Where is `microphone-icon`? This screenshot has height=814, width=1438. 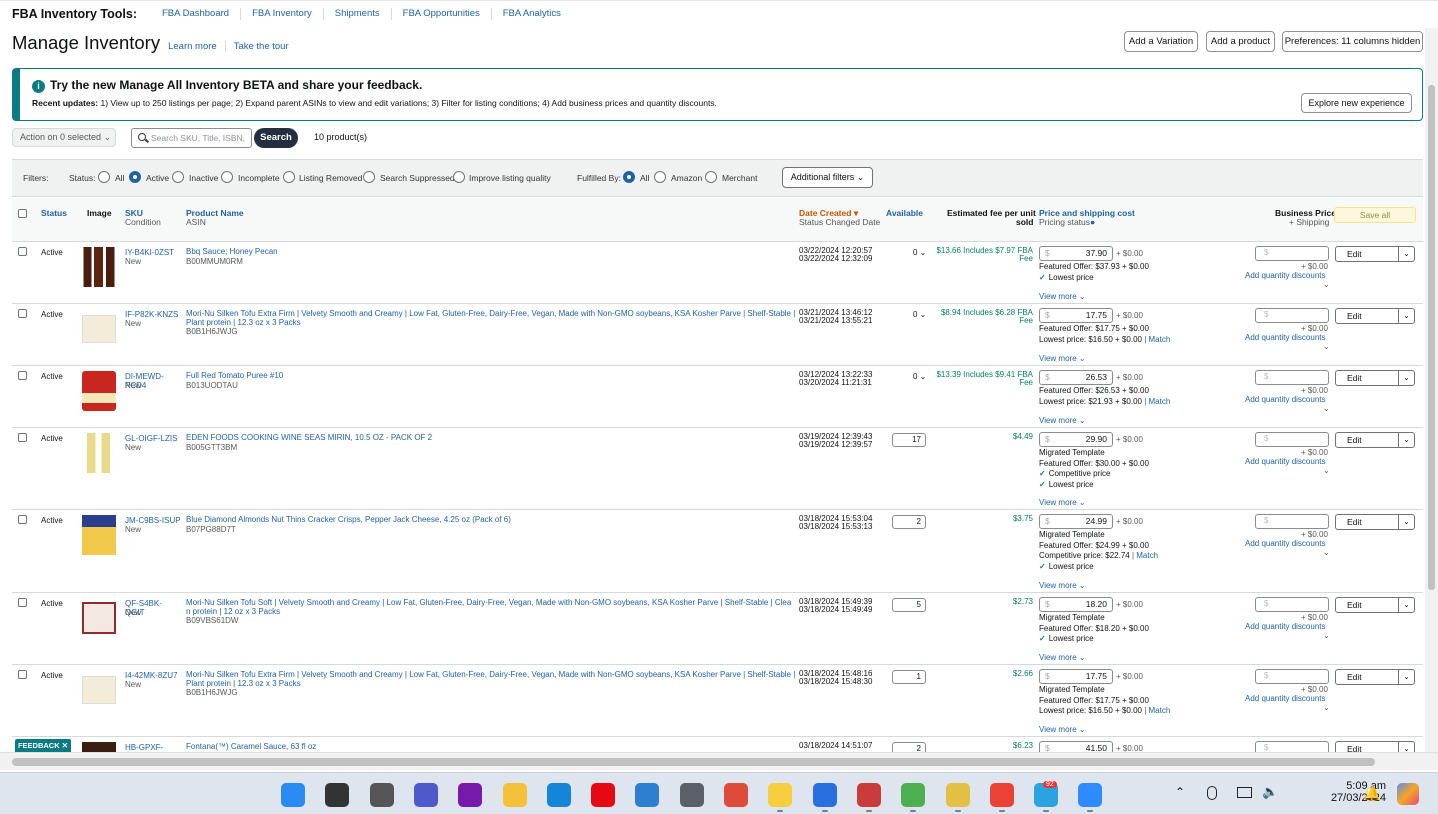
microphone-icon is located at coordinates (1212, 793).